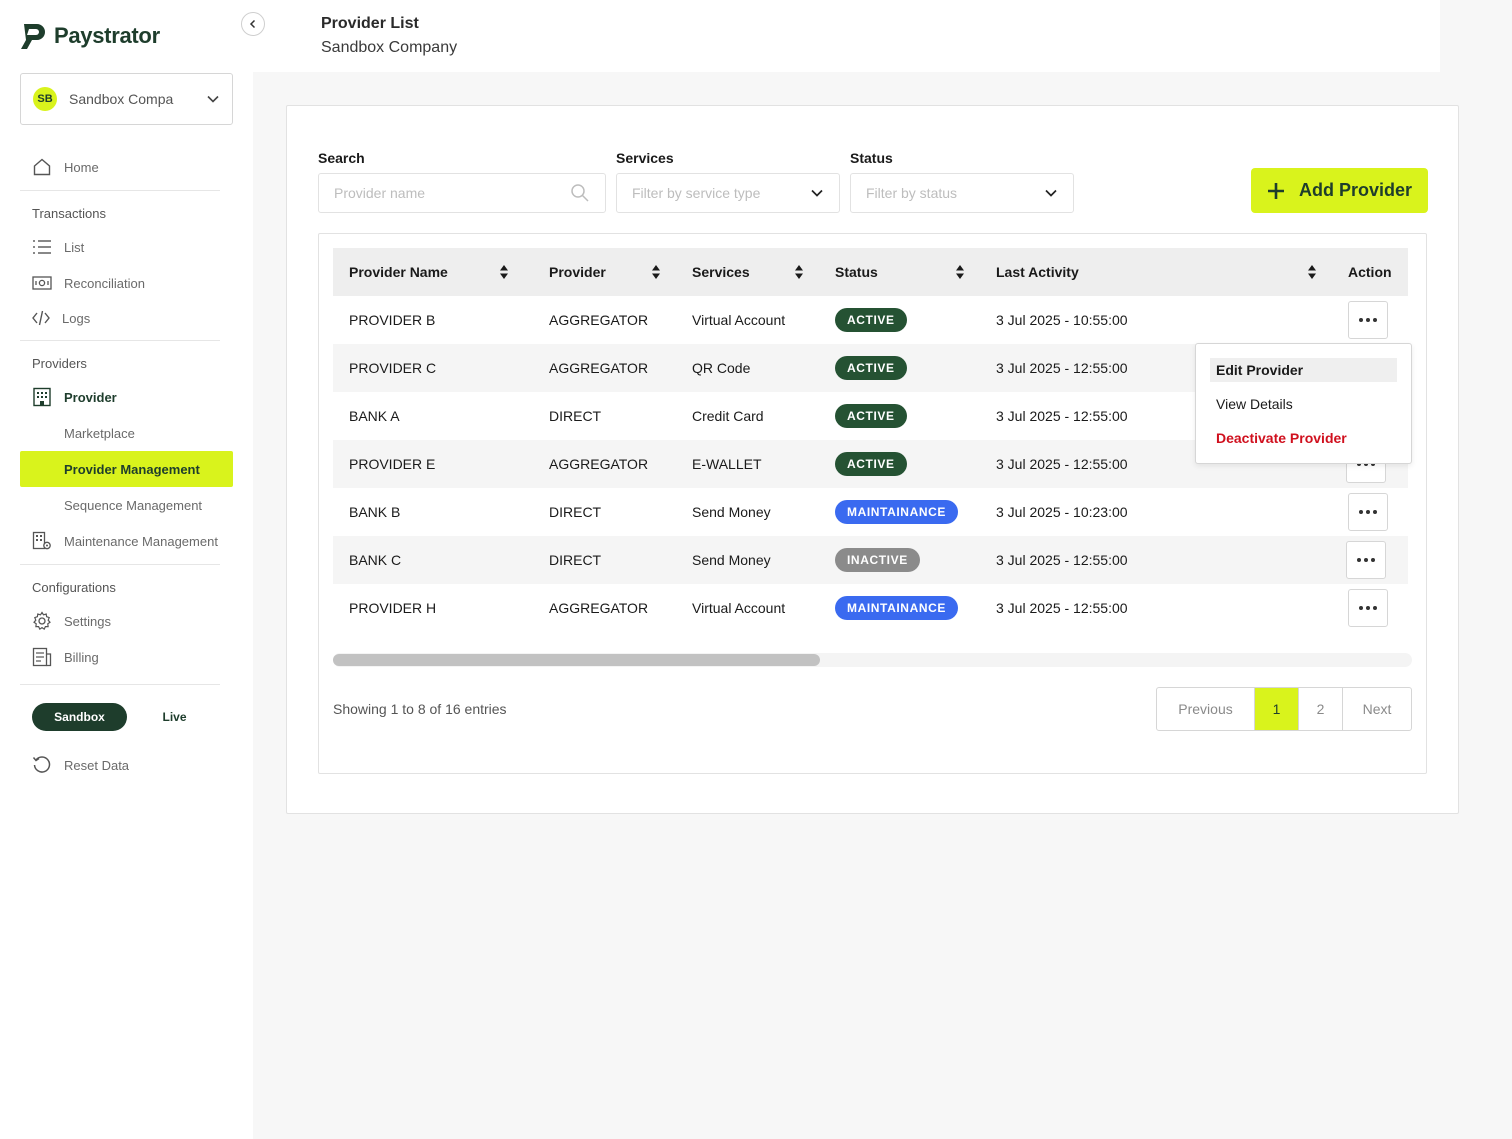 The height and width of the screenshot is (1139, 1512). Describe the element at coordinates (58, 247) in the screenshot. I see `sidebar-item-list: List` at that location.